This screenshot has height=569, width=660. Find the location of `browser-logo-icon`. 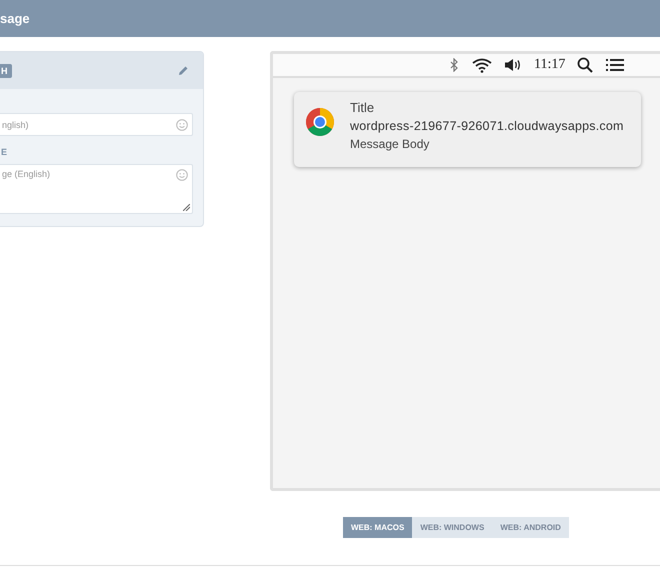

browser-logo-icon is located at coordinates (320, 122).